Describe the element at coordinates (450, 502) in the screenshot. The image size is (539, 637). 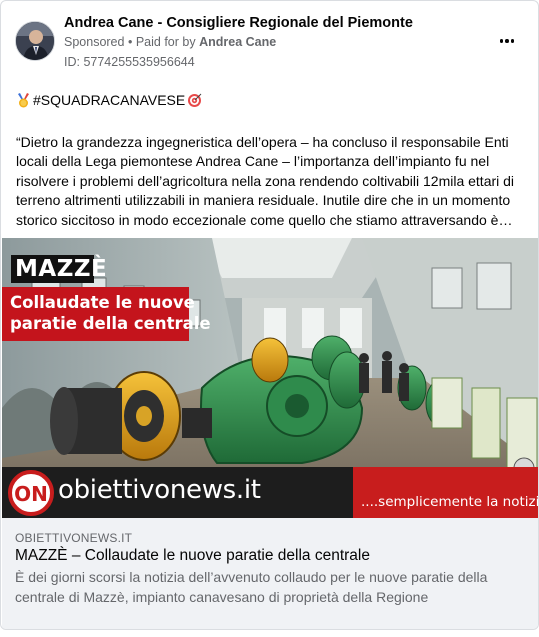
I see `brand-tagline: ....semplicemente la notizia` at that location.